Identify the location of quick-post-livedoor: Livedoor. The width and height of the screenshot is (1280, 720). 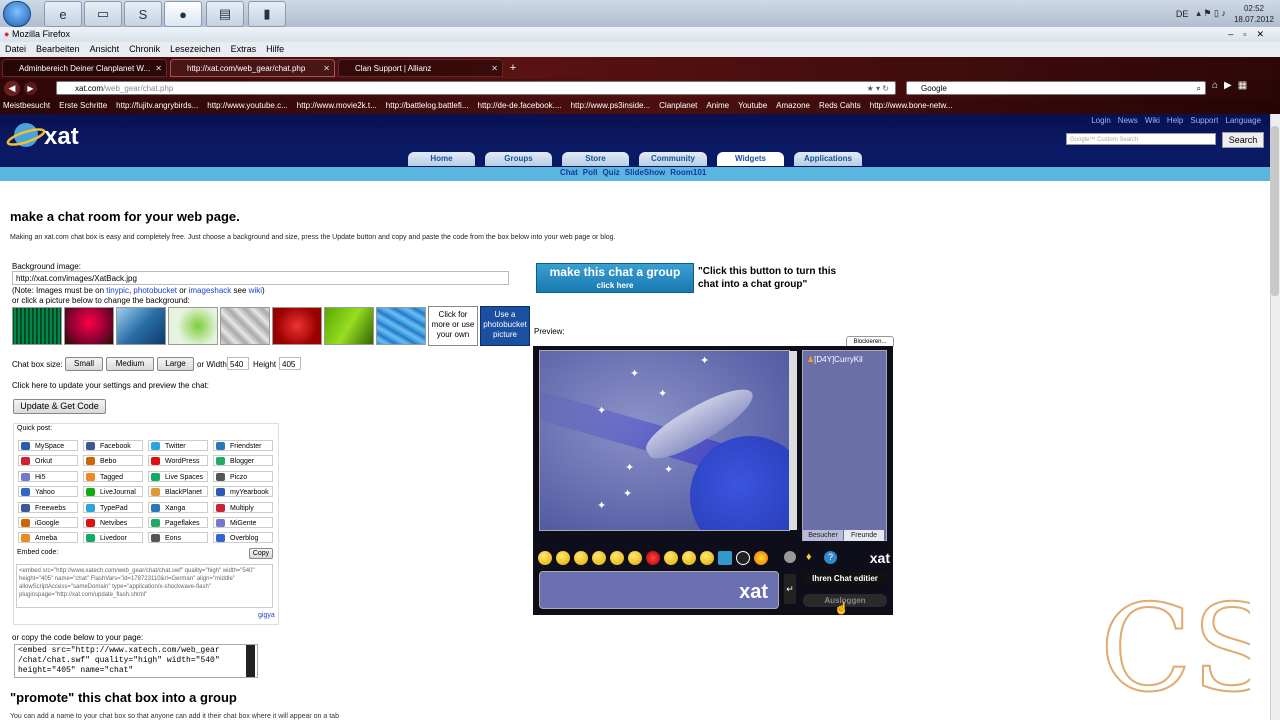
(113, 538).